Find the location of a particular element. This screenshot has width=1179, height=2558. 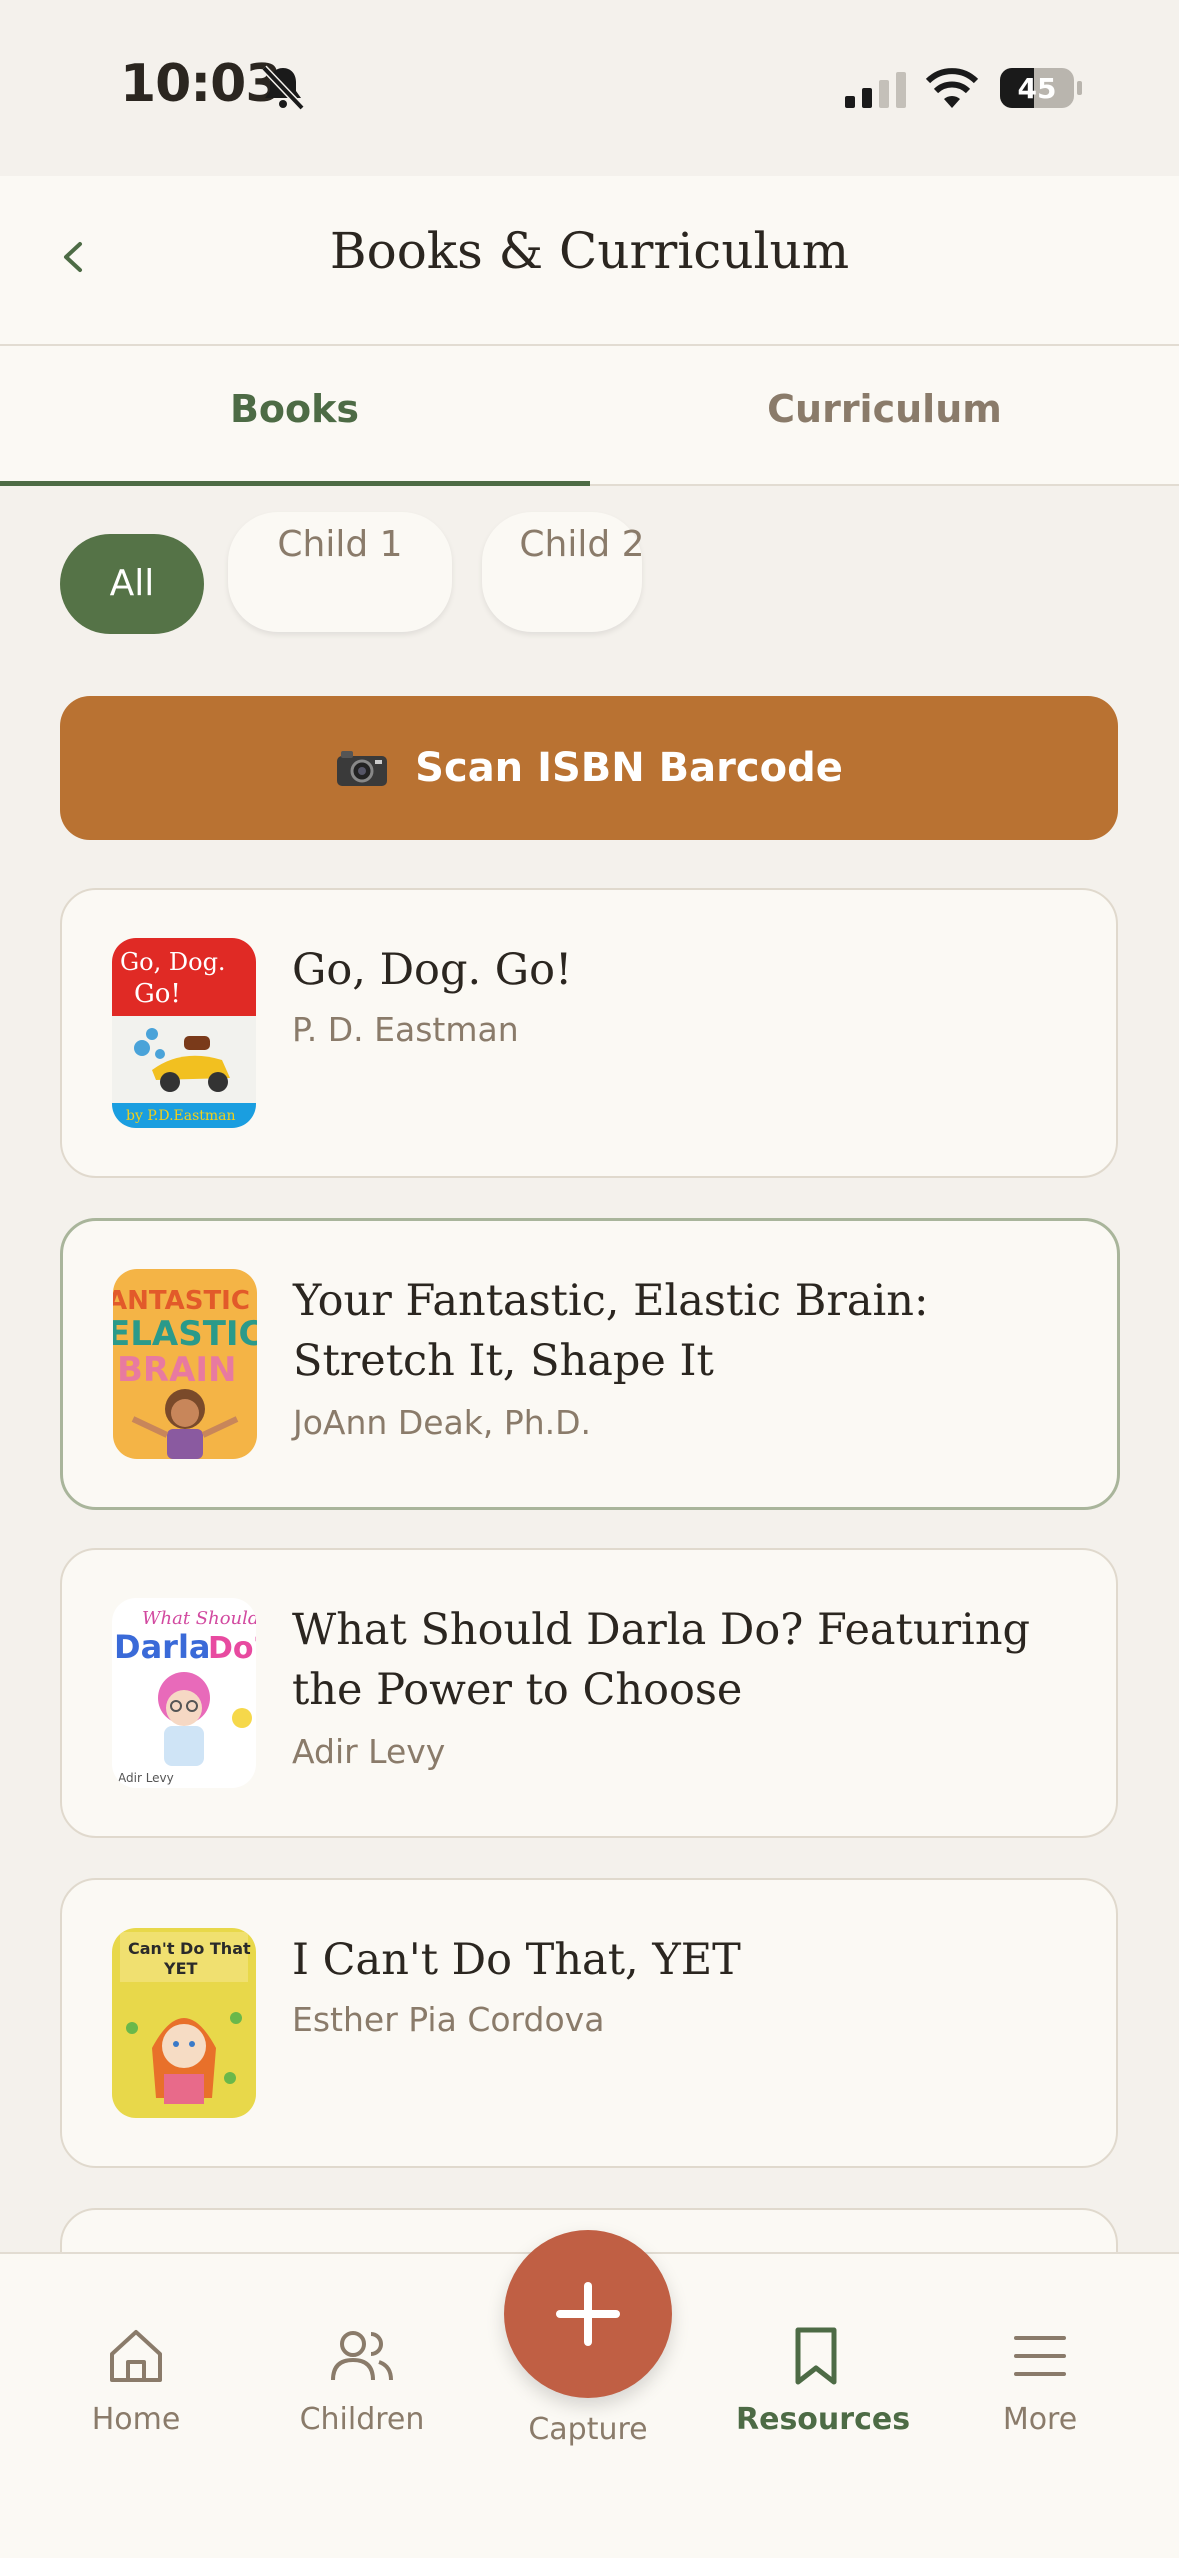

nav-home: Home is located at coordinates (136, 2345).